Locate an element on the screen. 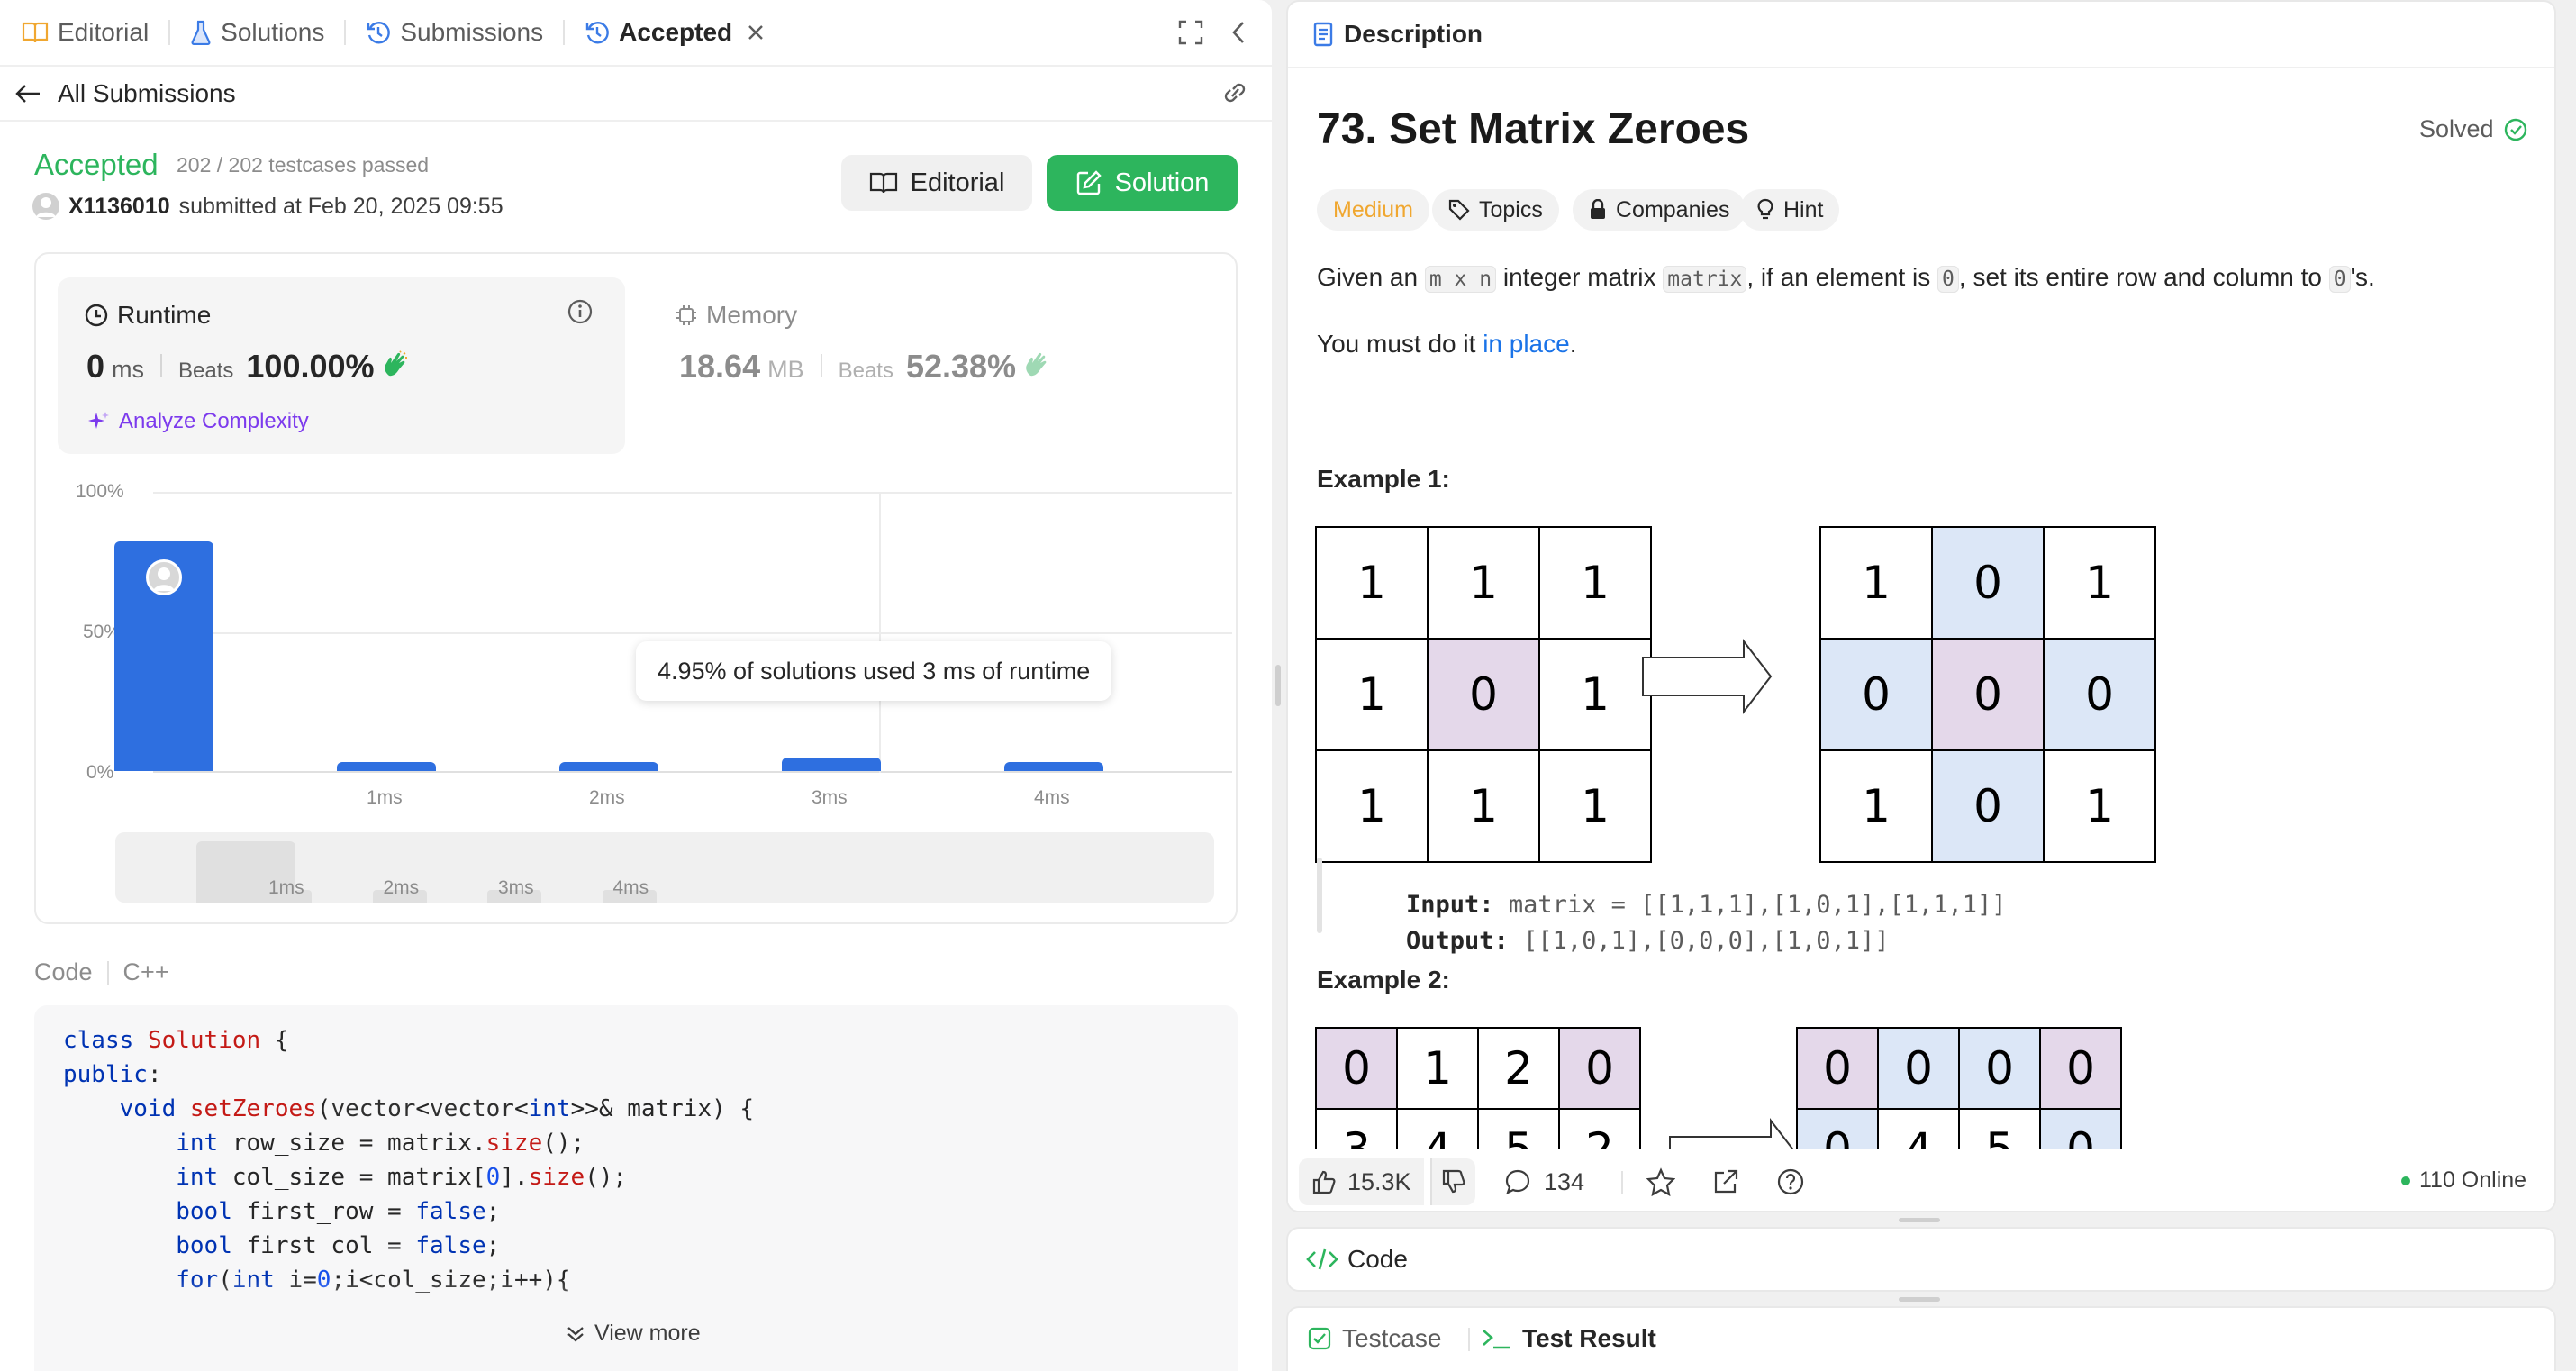 The width and height of the screenshot is (2576, 1371). tab-editorial-label: Editorial is located at coordinates (104, 32).